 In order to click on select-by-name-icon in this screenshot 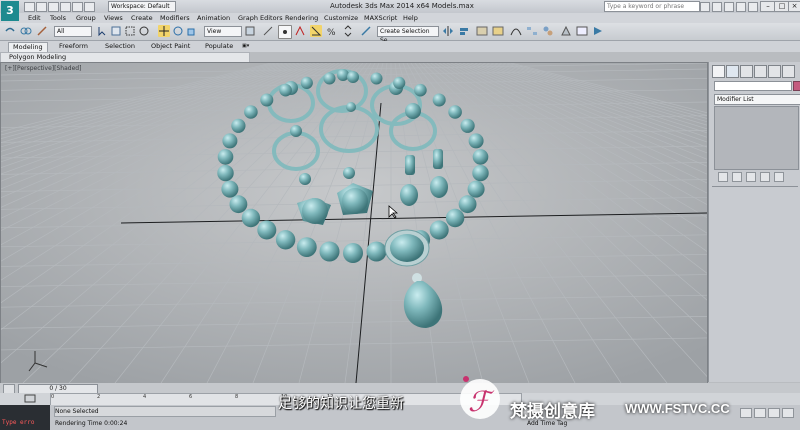, I will do `click(116, 31)`.